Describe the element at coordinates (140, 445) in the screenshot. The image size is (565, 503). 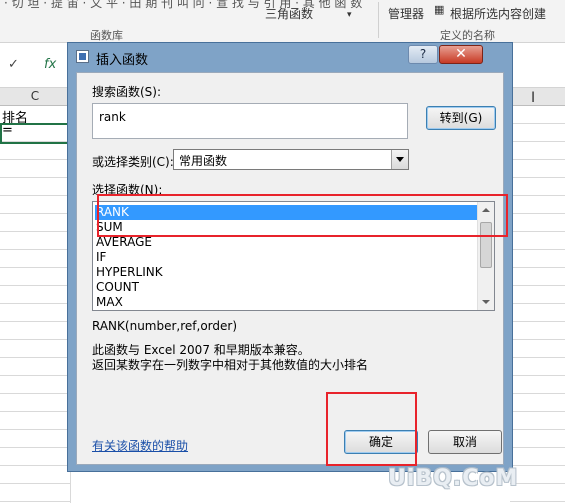
I see `function-help-link: 有关该函数的帮助` at that location.